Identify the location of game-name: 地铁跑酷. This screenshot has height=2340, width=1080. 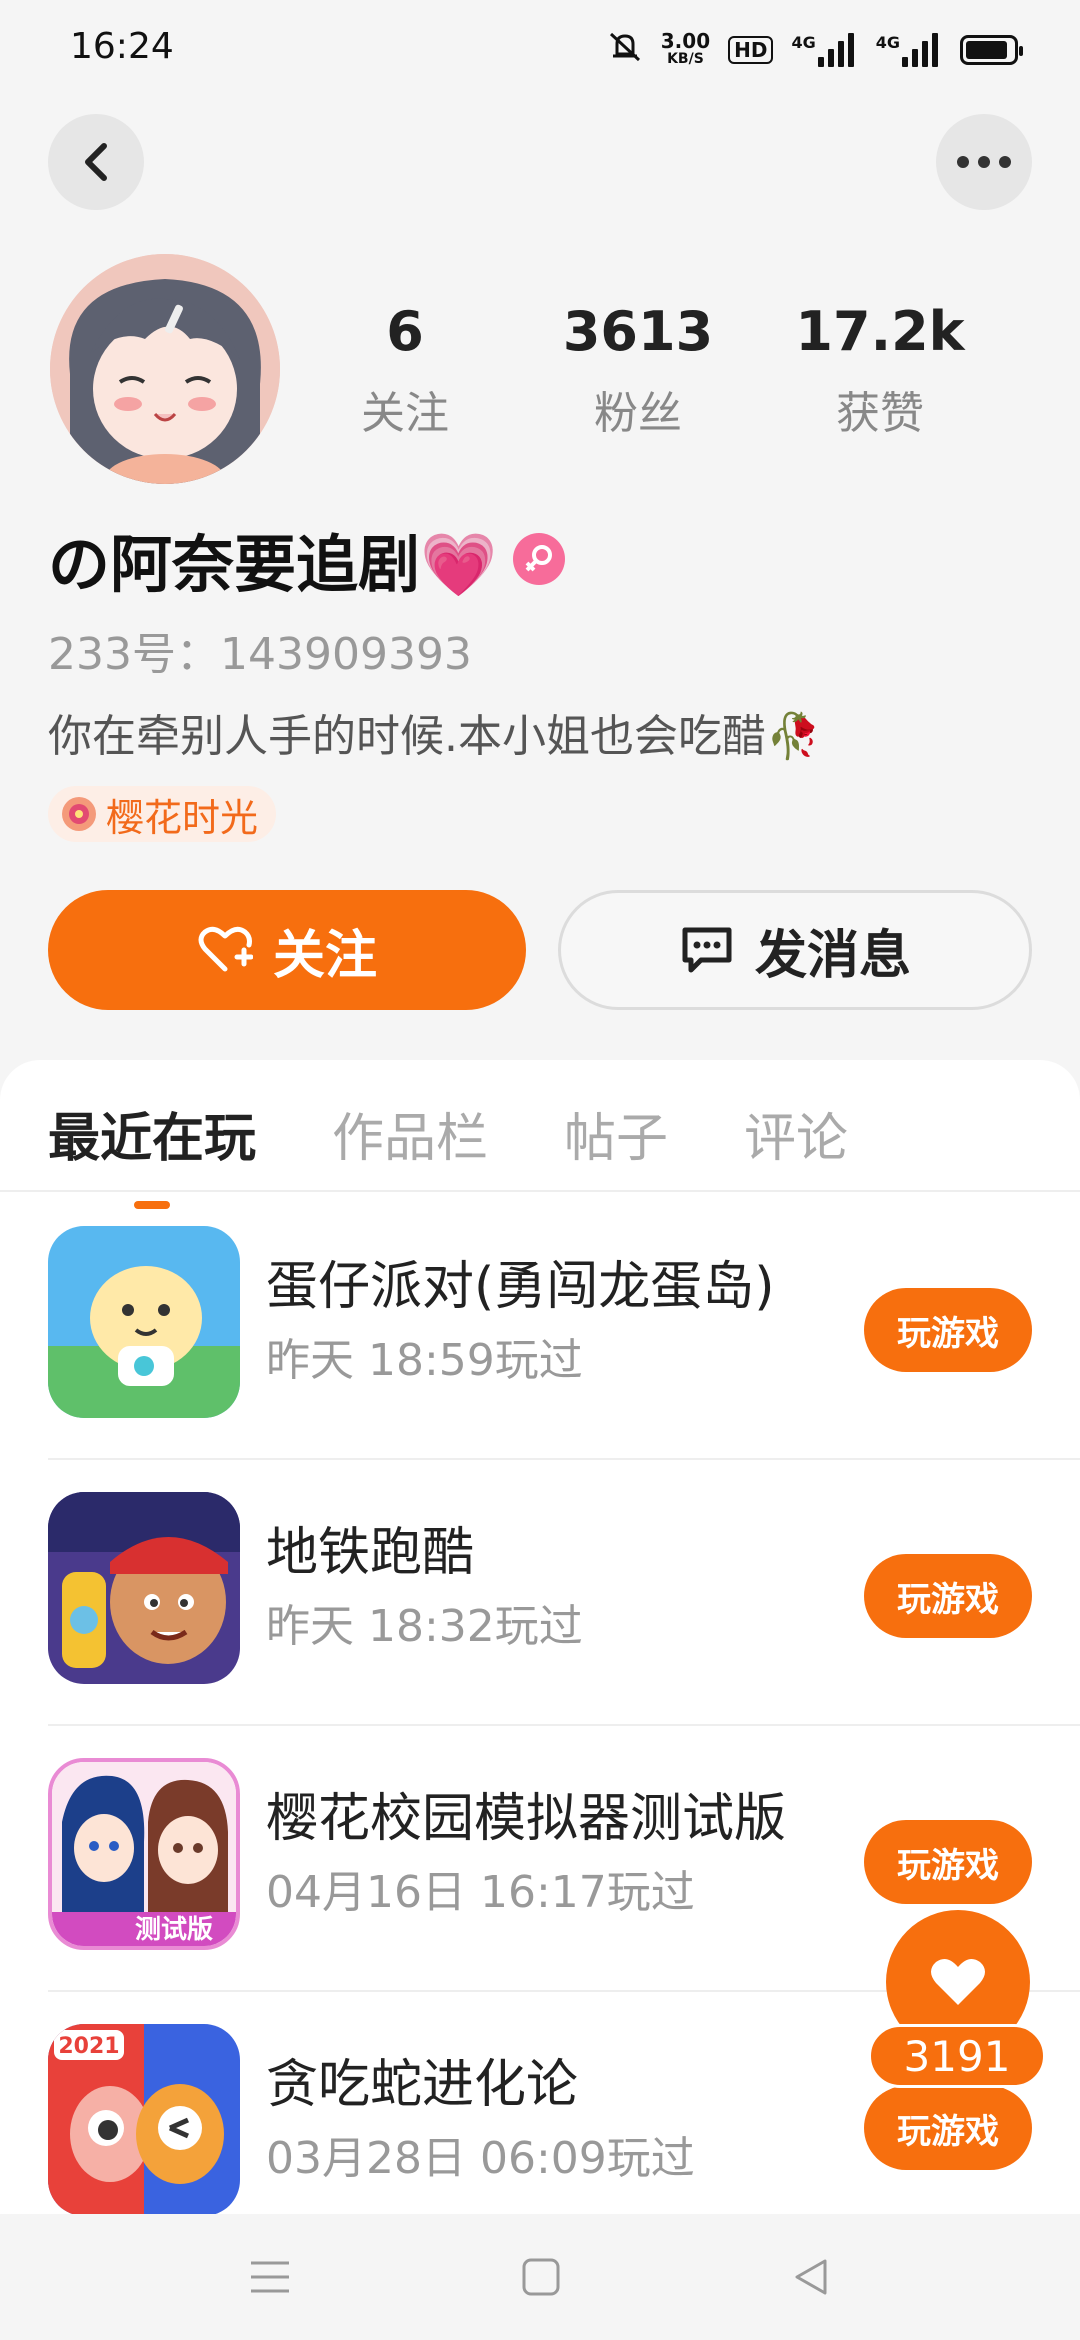
(370, 1553).